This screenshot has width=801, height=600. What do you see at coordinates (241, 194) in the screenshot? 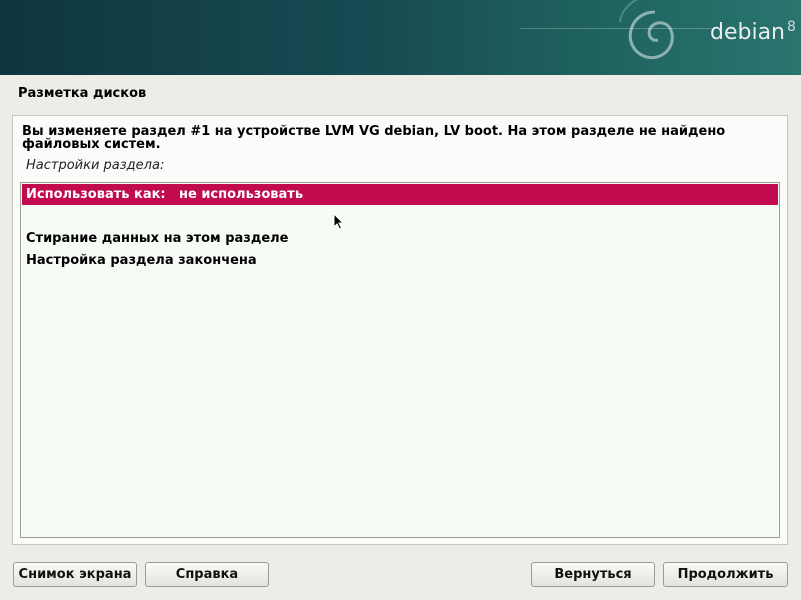
I see `option-value: не использовать` at bounding box center [241, 194].